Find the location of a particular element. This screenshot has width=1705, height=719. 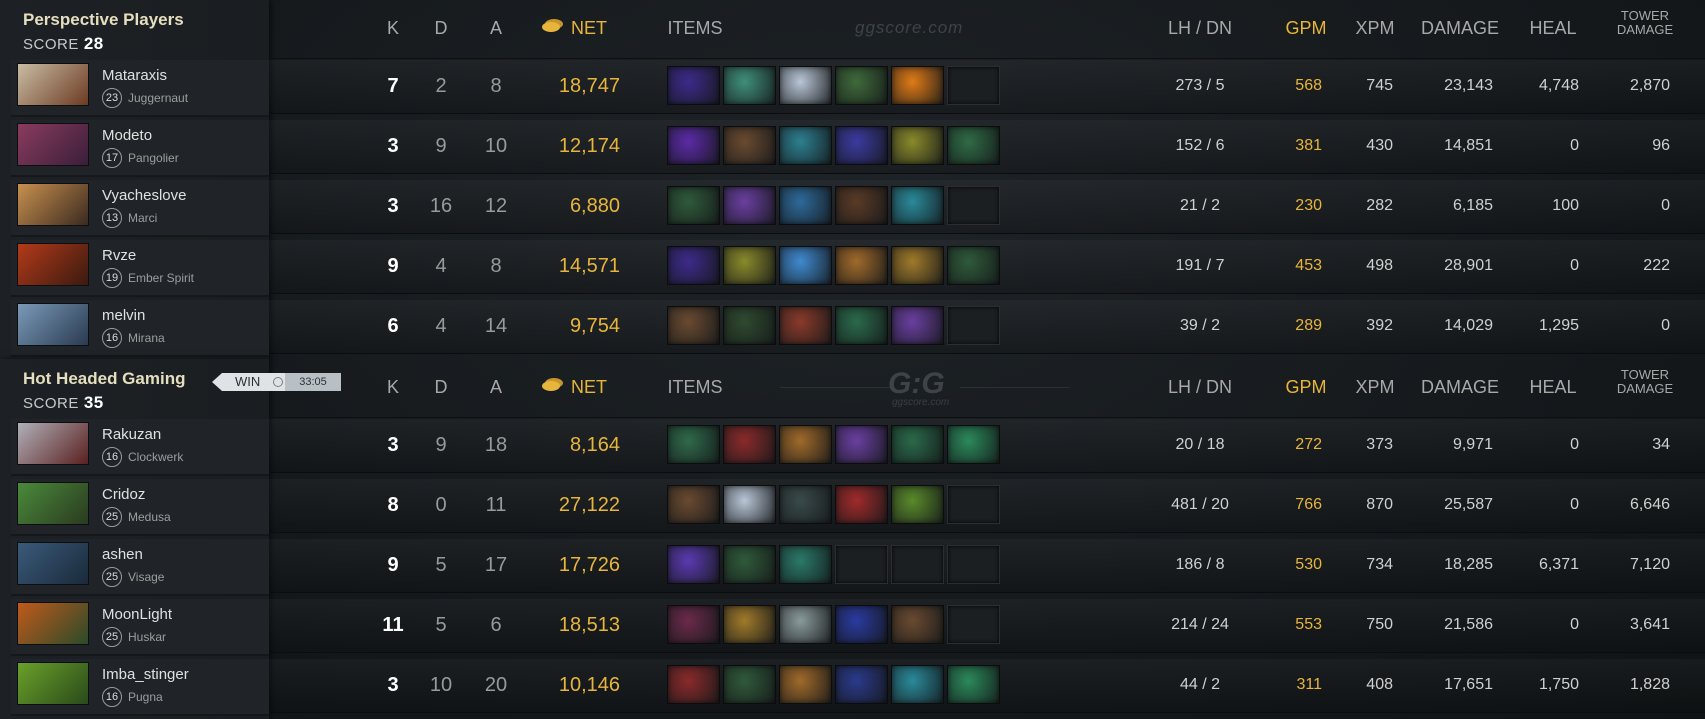

player-name: MoonLight is located at coordinates (137, 614).